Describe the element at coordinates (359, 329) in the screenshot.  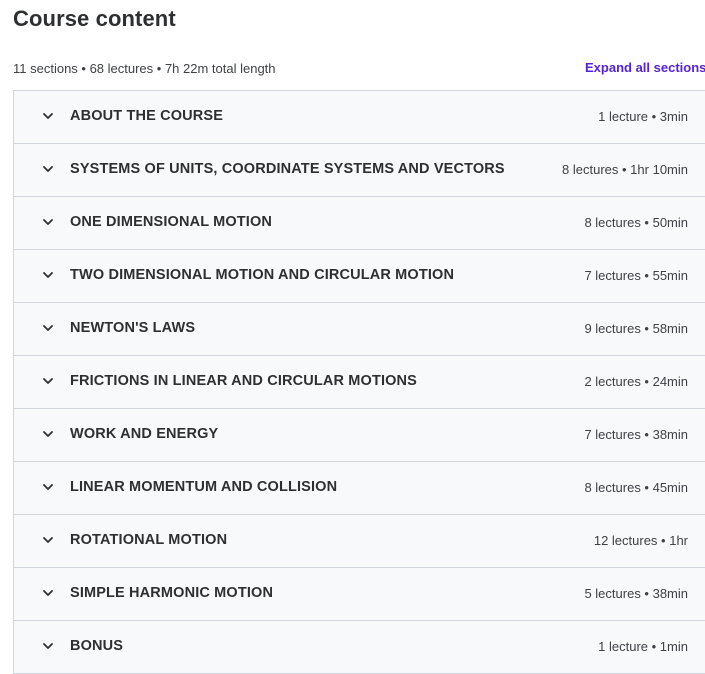
I see `section-item: NEWTON'S LAWS 9 lectures • 58min` at that location.